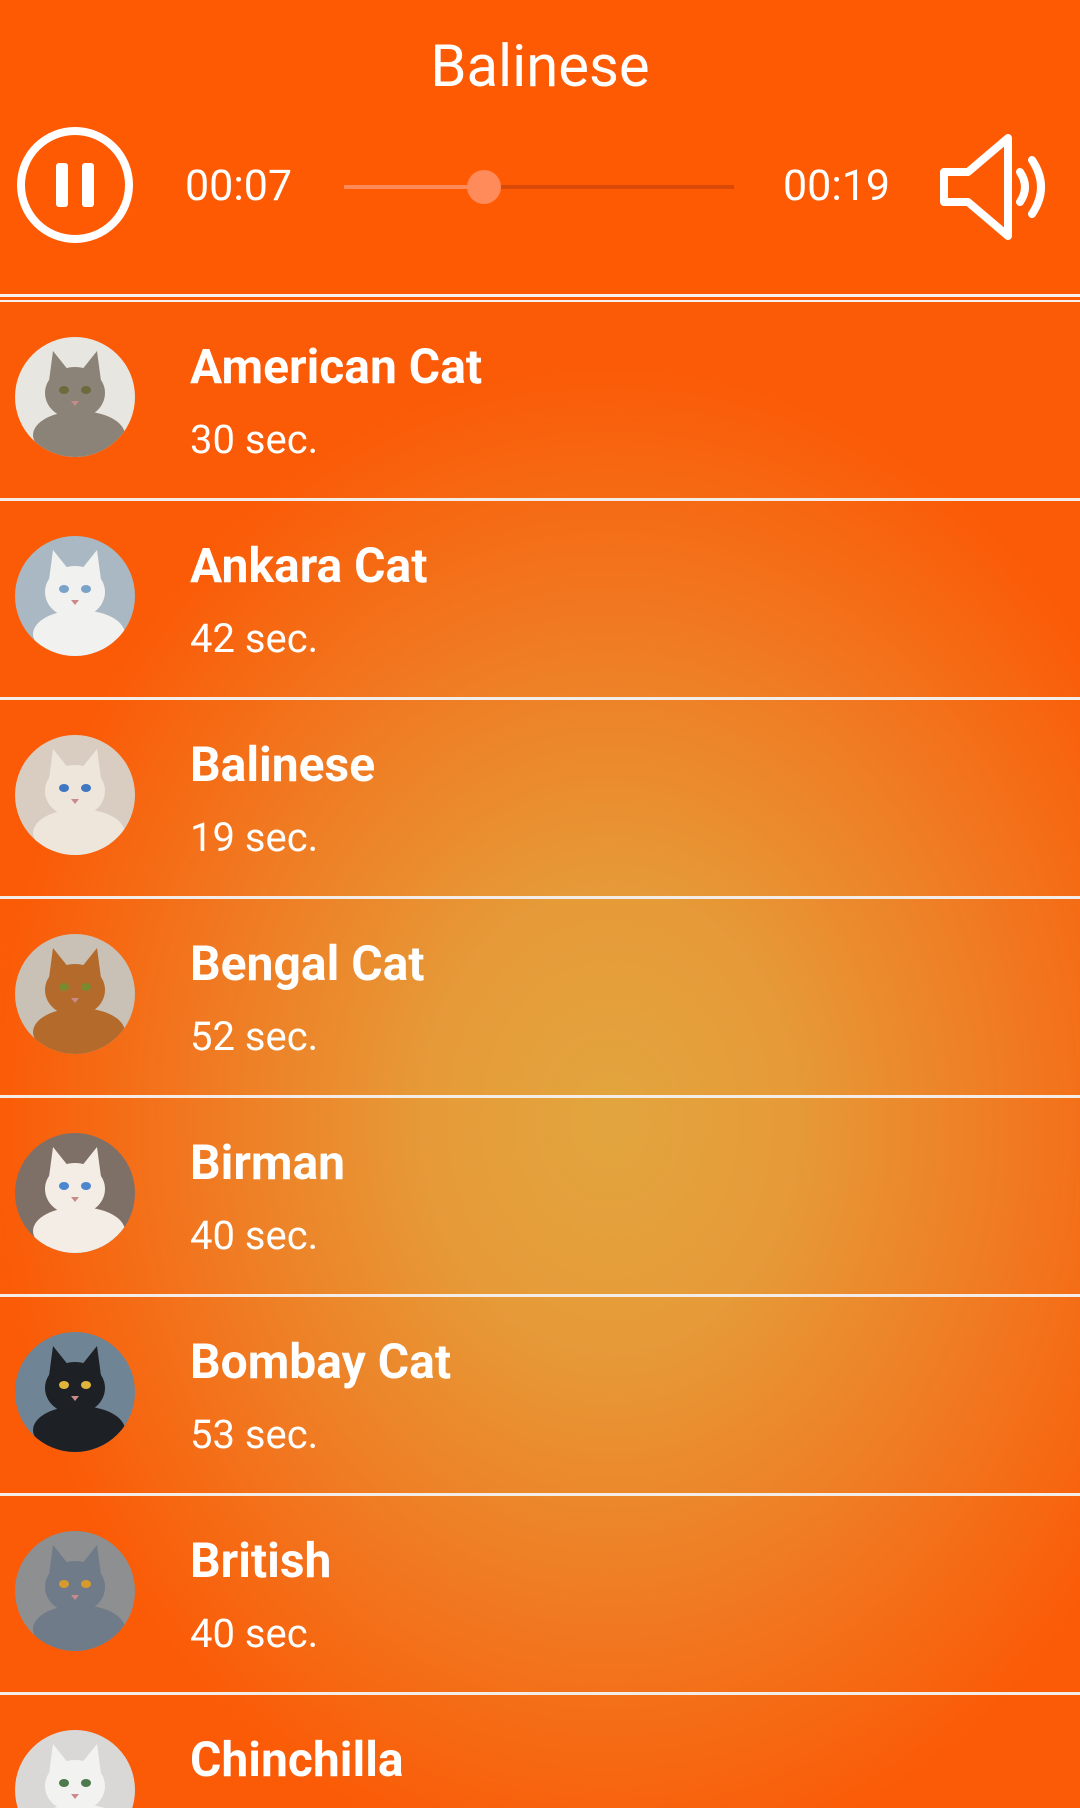 This screenshot has width=1080, height=1808. Describe the element at coordinates (540, 1595) in the screenshot. I see `list-item: British 40 sec.` at that location.